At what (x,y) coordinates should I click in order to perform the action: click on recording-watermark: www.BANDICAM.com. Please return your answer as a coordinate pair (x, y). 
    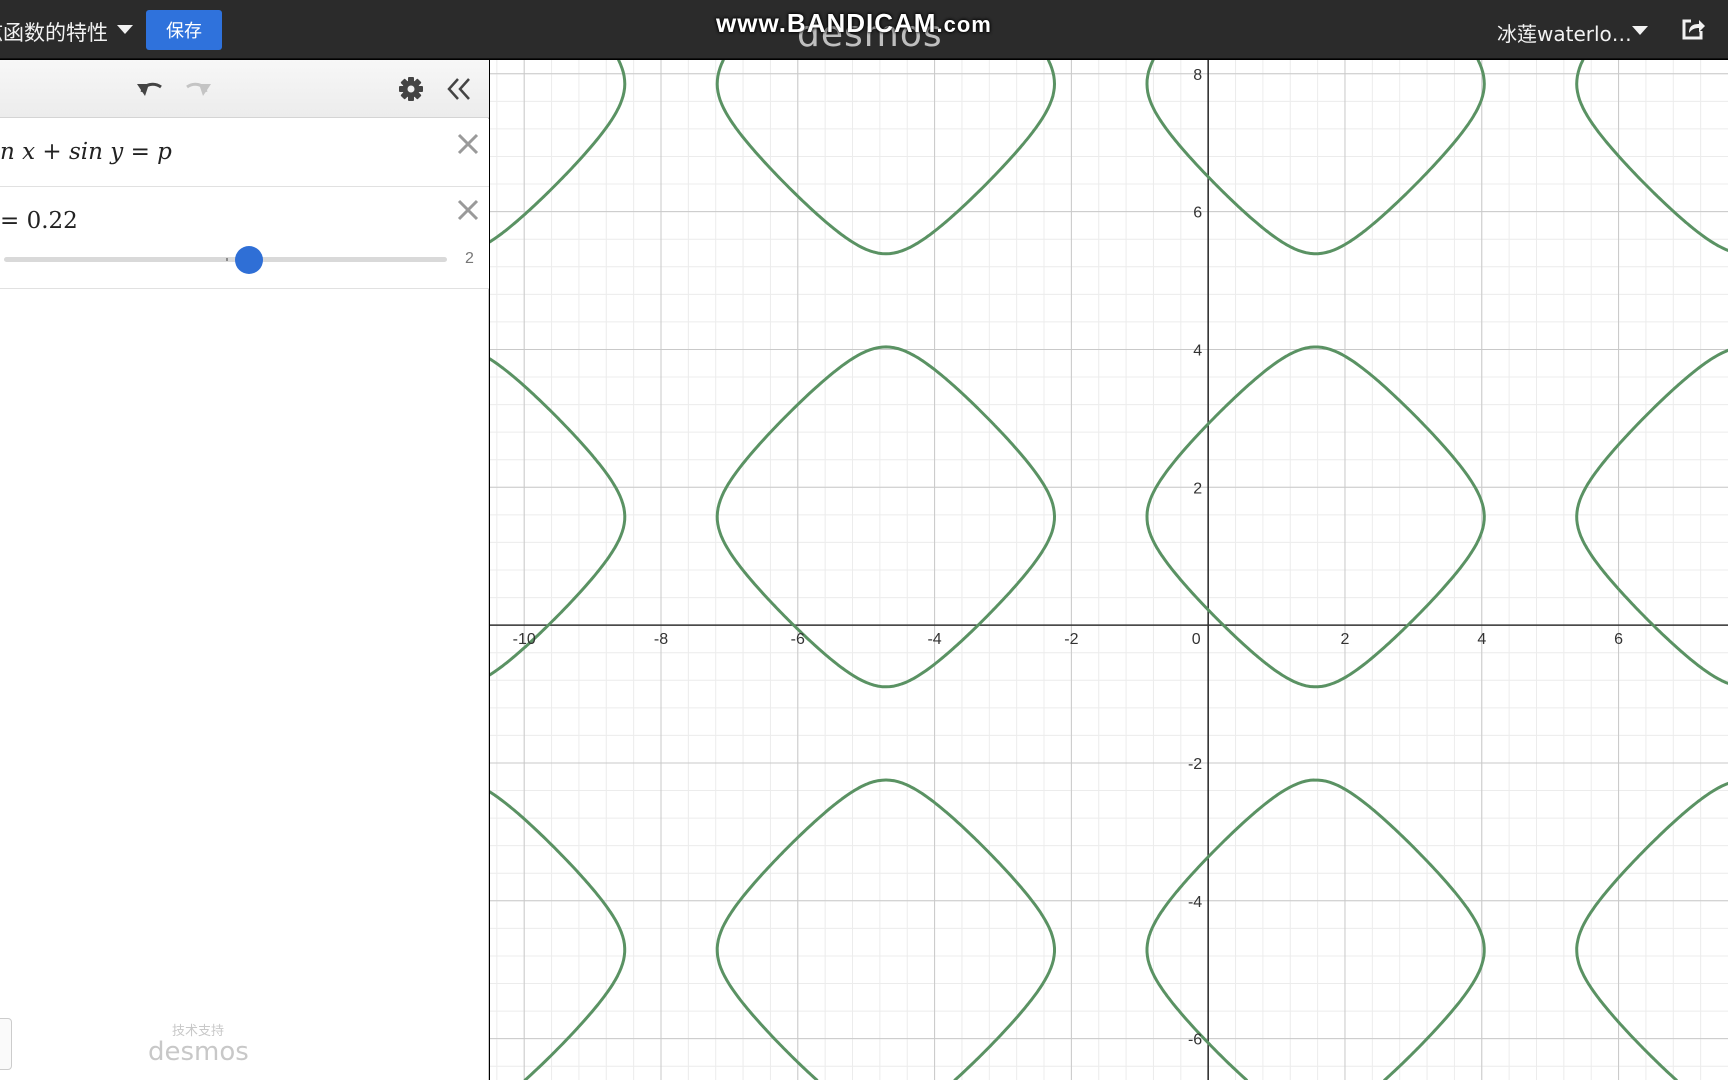
    Looking at the image, I should click on (854, 23).